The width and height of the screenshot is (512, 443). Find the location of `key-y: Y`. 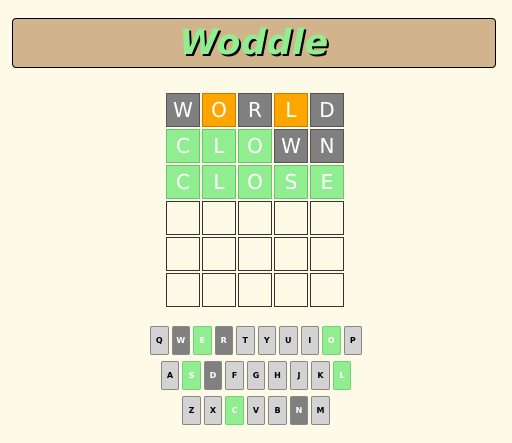

key-y: Y is located at coordinates (266, 340).